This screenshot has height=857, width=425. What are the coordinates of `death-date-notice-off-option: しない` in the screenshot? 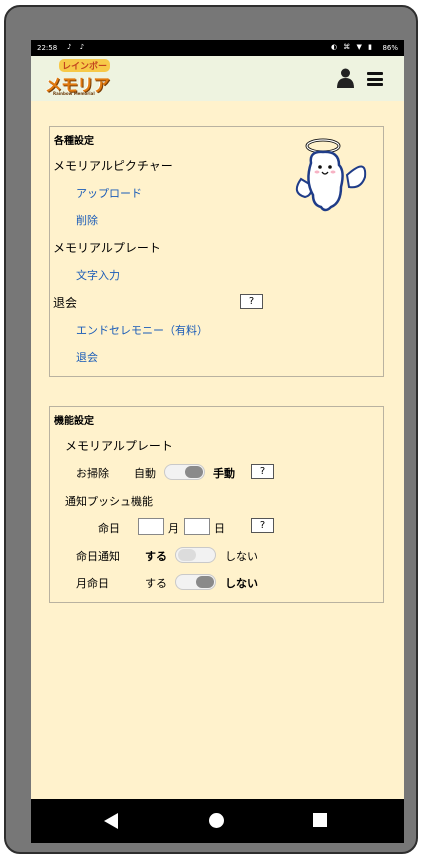 It's located at (241, 556).